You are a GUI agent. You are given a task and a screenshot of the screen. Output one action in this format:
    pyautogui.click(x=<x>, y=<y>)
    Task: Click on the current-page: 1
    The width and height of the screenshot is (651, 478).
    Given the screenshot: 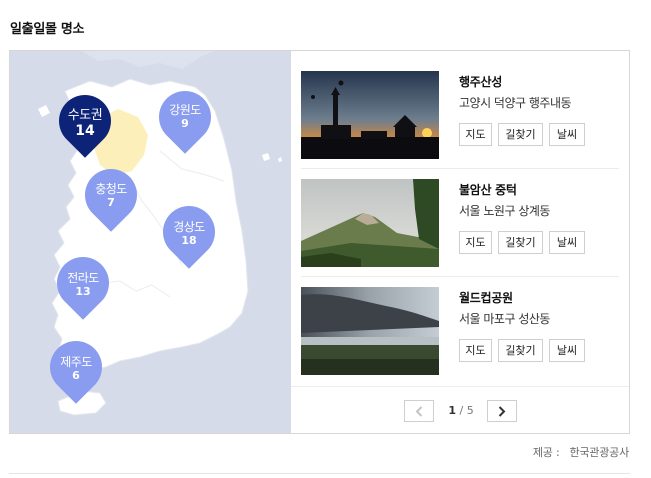 What is the action you would take?
    pyautogui.click(x=452, y=410)
    